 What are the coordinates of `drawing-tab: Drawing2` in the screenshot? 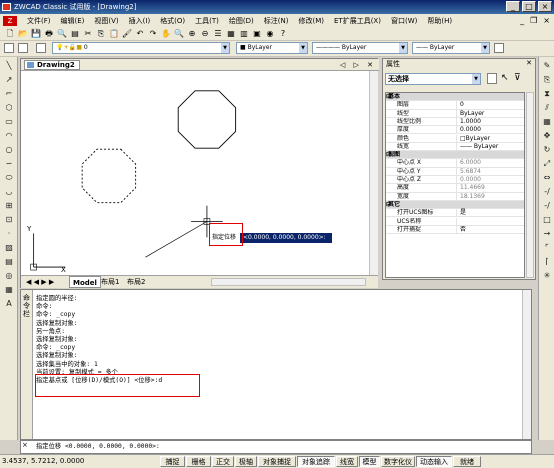 It's located at (52, 65).